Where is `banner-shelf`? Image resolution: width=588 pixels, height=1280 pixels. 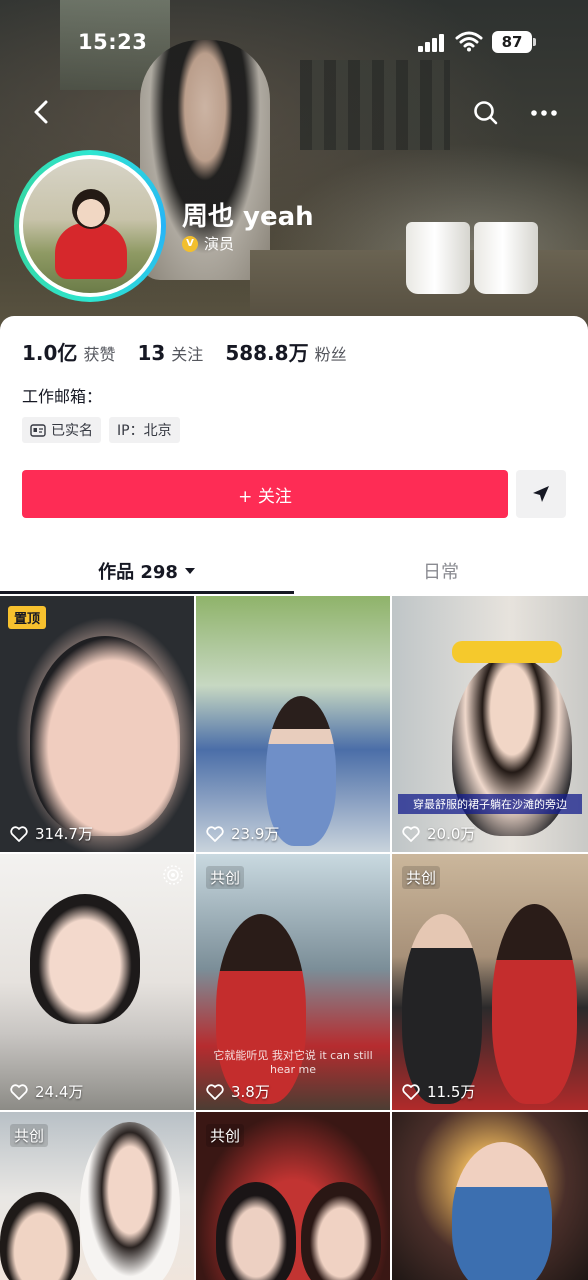
banner-shelf is located at coordinates (375, 105).